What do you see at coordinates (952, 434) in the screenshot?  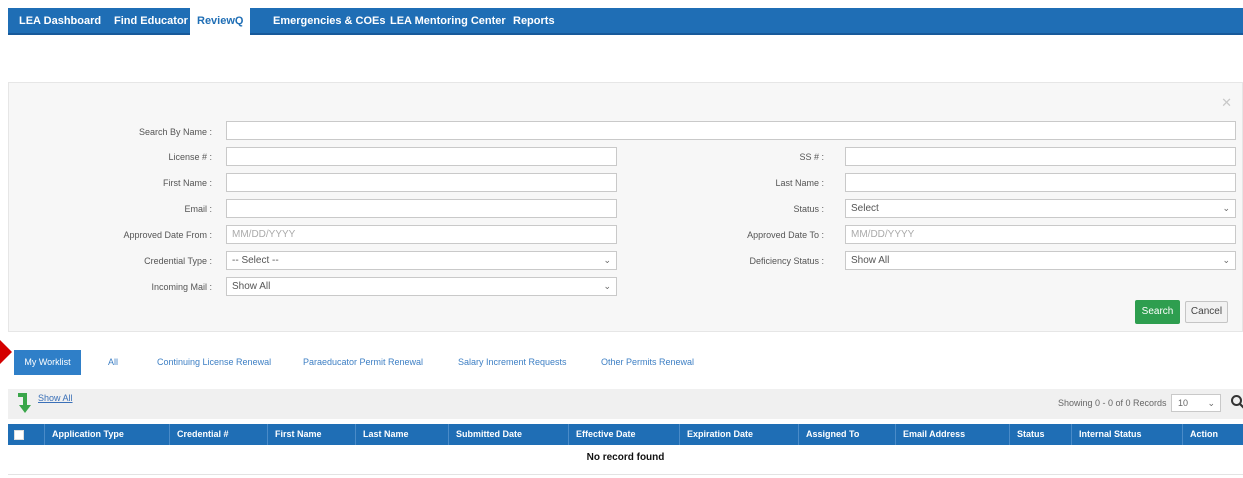 I see `column-email-address: Email Address` at bounding box center [952, 434].